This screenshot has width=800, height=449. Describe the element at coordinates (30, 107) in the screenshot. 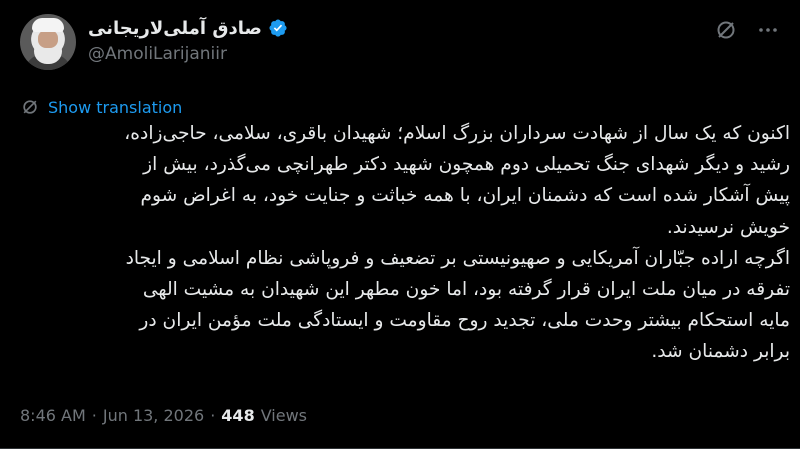

I see `translate-icon` at that location.